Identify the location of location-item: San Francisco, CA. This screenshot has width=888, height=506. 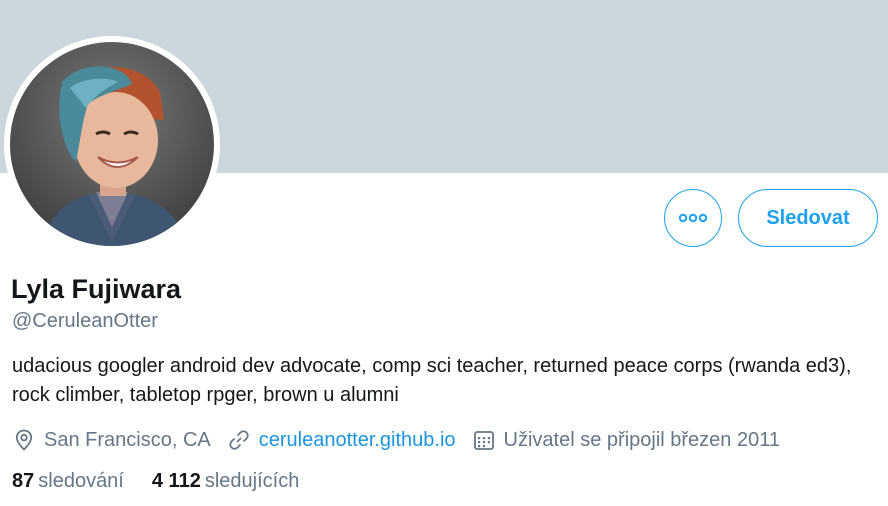
(111, 440).